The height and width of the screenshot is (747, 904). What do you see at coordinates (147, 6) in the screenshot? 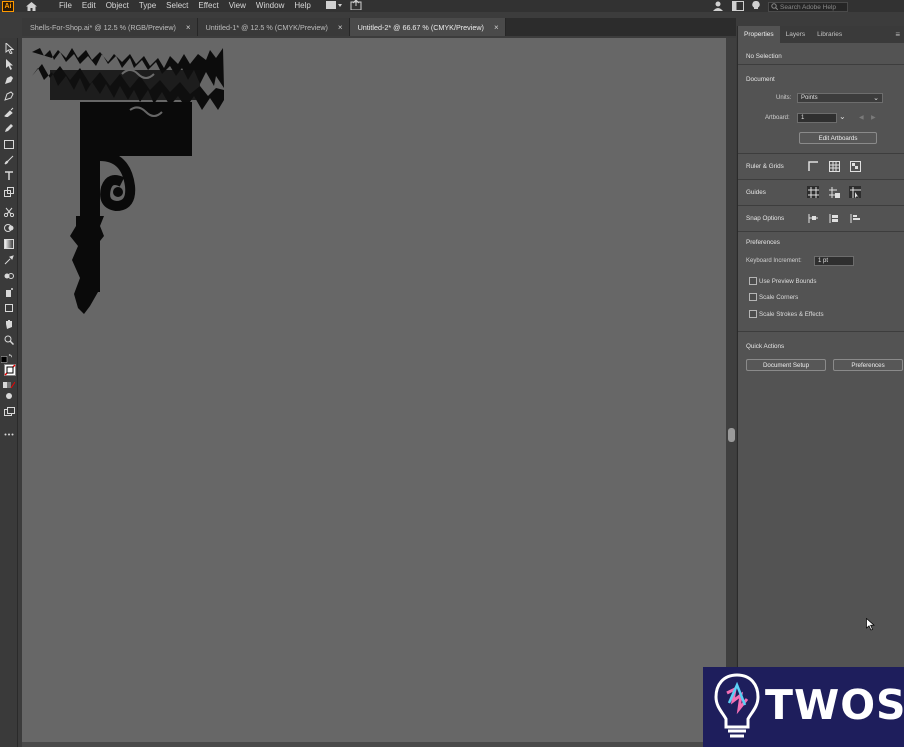
I see `menu-type: Type` at bounding box center [147, 6].